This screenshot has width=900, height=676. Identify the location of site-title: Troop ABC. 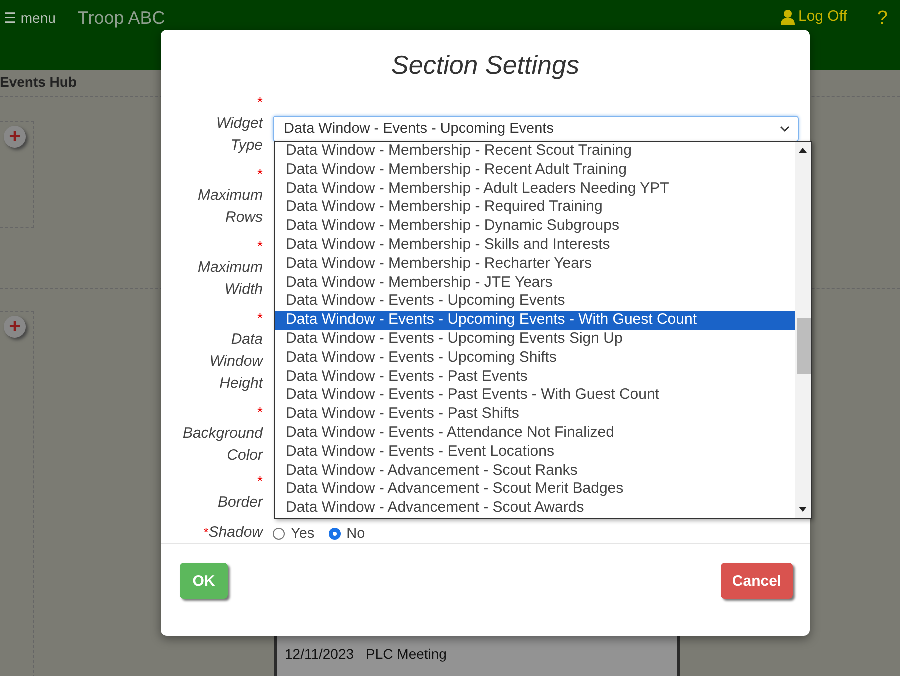
(122, 18).